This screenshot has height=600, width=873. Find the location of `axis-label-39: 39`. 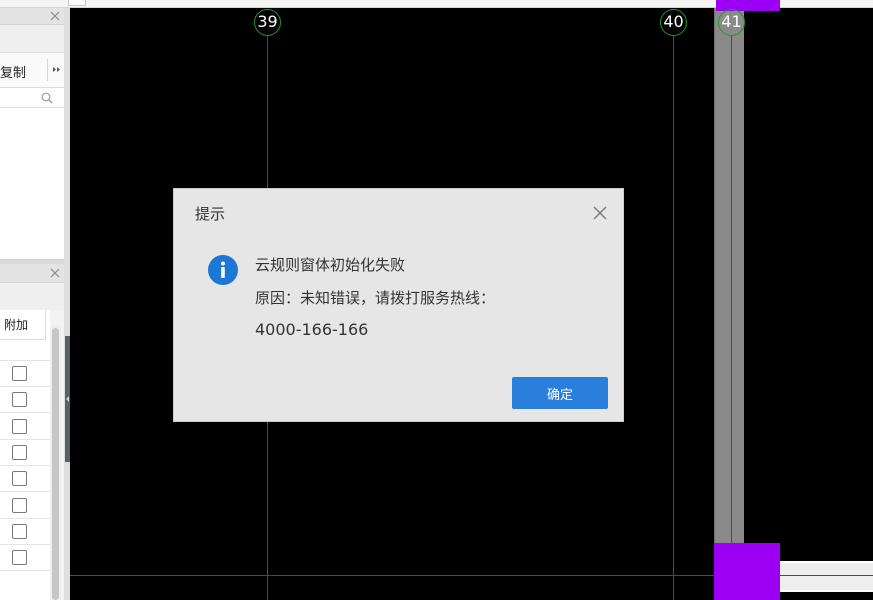

axis-label-39: 39 is located at coordinates (267, 22).